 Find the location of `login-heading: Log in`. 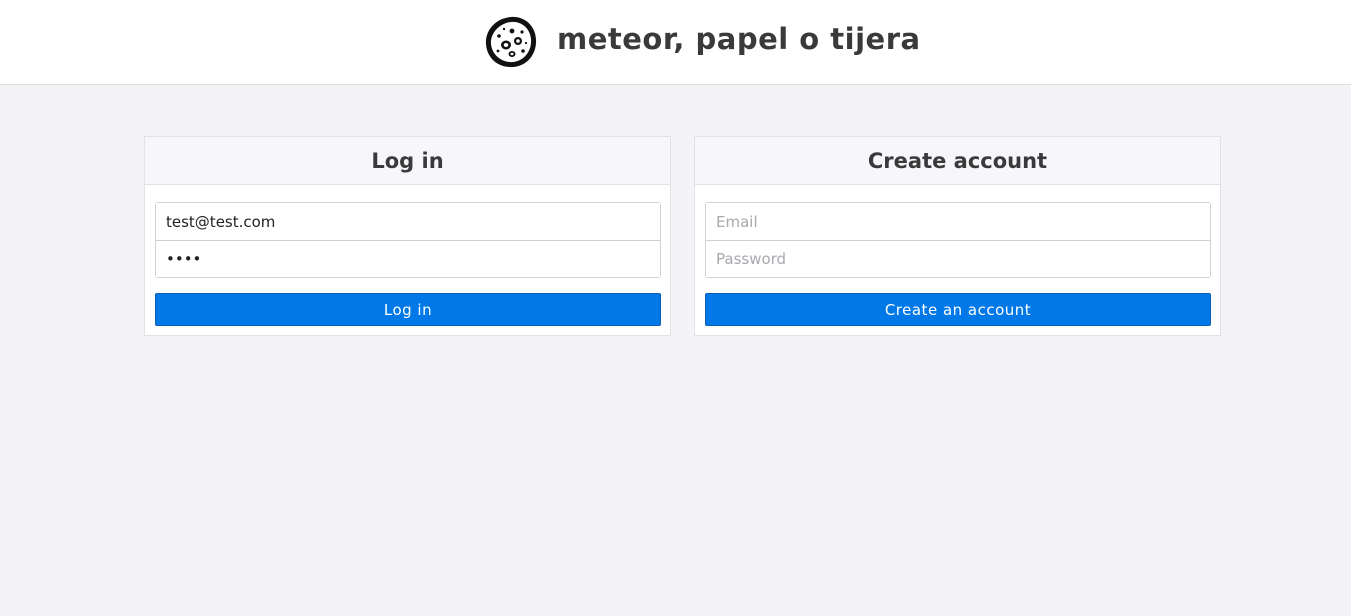

login-heading: Log in is located at coordinates (407, 161).